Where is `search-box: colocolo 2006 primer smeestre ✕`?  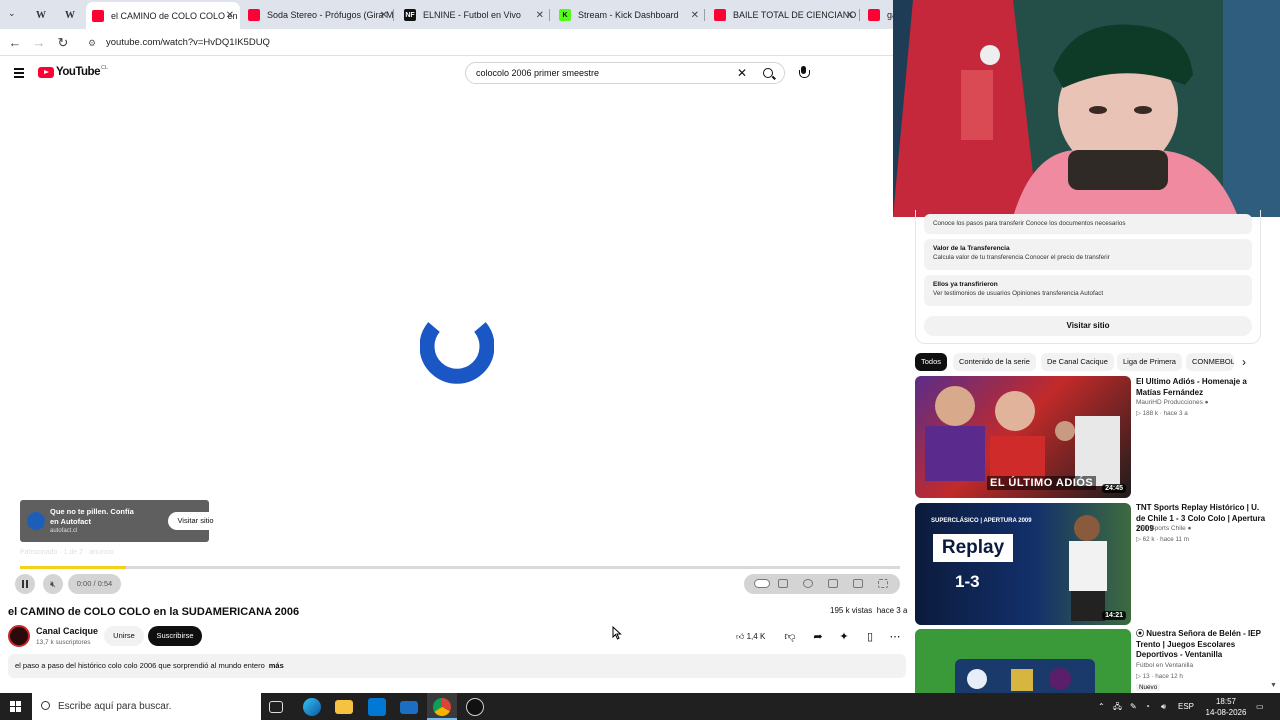
search-box: colocolo 2006 primer smeestre ✕ is located at coordinates (625, 73).